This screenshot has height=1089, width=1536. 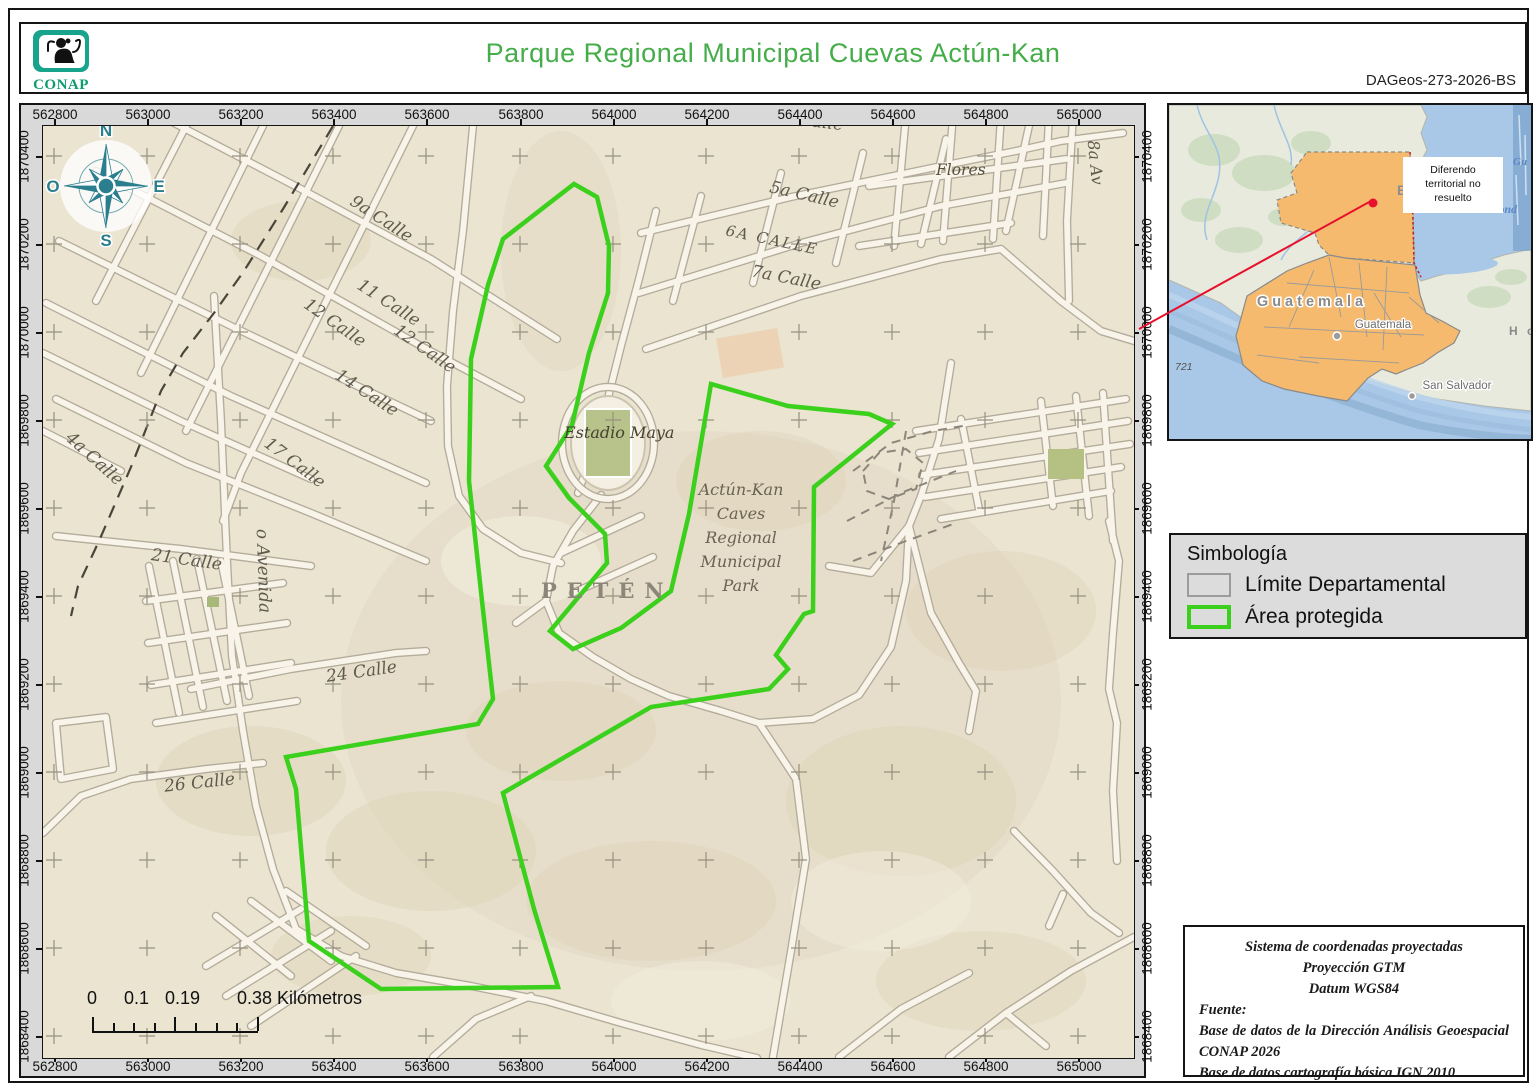 I want to click on grid-label-y-left: 1869600, so click(x=24, y=508).